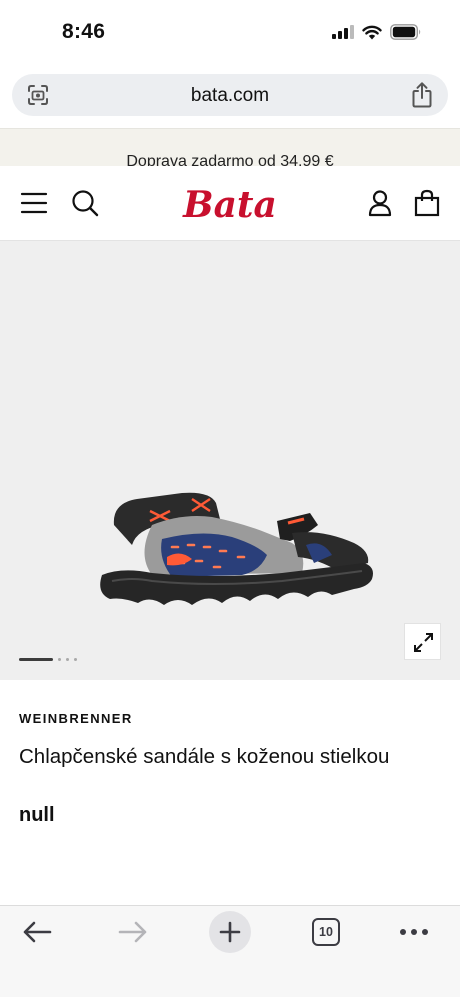  I want to click on back-icon, so click(37, 932).